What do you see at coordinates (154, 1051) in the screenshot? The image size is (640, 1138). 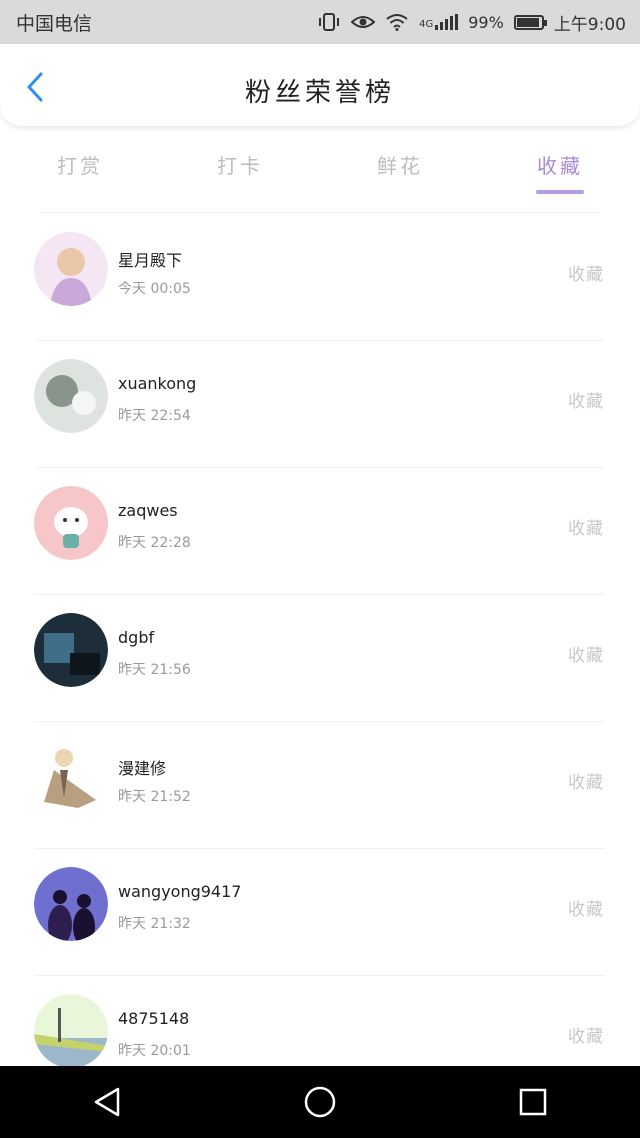 I see `fan-time: 昨天 20:01` at bounding box center [154, 1051].